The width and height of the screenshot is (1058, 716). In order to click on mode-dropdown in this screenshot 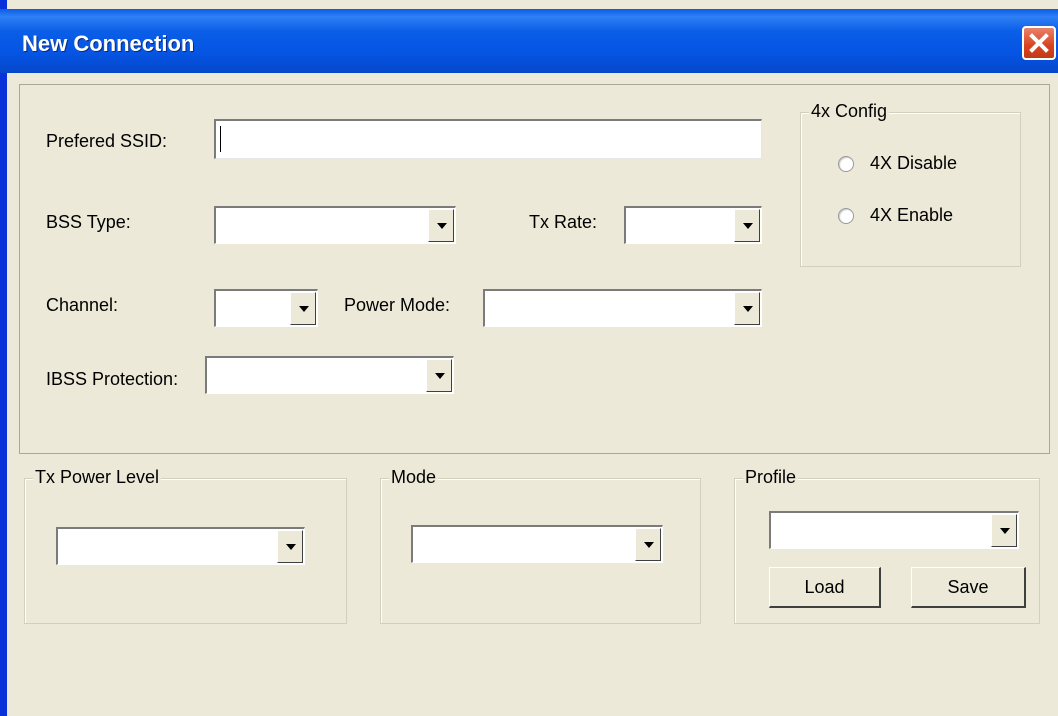, I will do `click(537, 544)`.